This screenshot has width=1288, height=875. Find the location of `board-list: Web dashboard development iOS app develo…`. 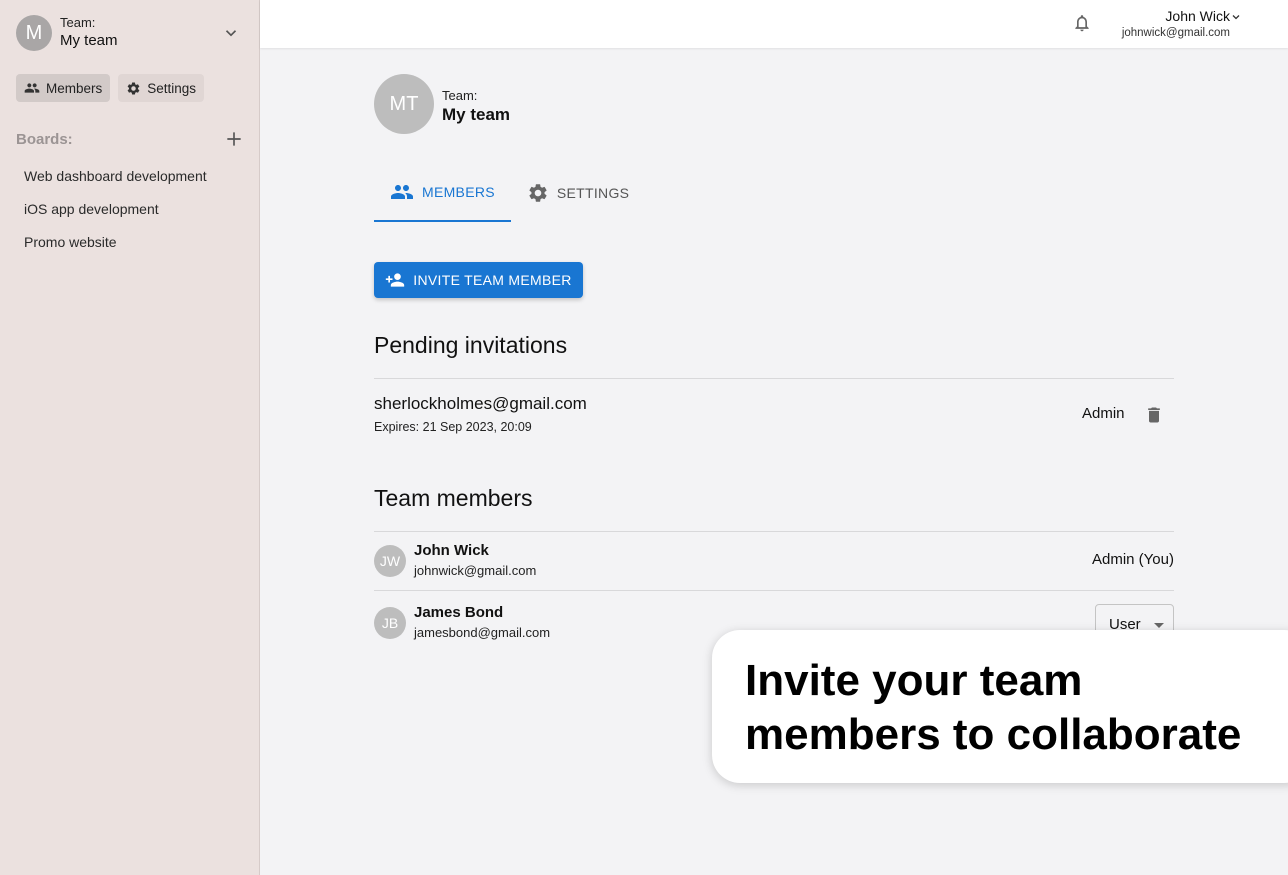

board-list: Web dashboard development iOS app develo… is located at coordinates (115, 215).